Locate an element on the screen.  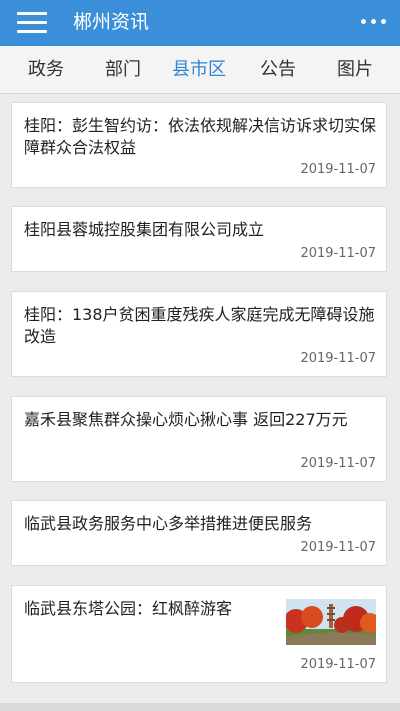
tab-gonggao: 公告 is located at coordinates (278, 69).